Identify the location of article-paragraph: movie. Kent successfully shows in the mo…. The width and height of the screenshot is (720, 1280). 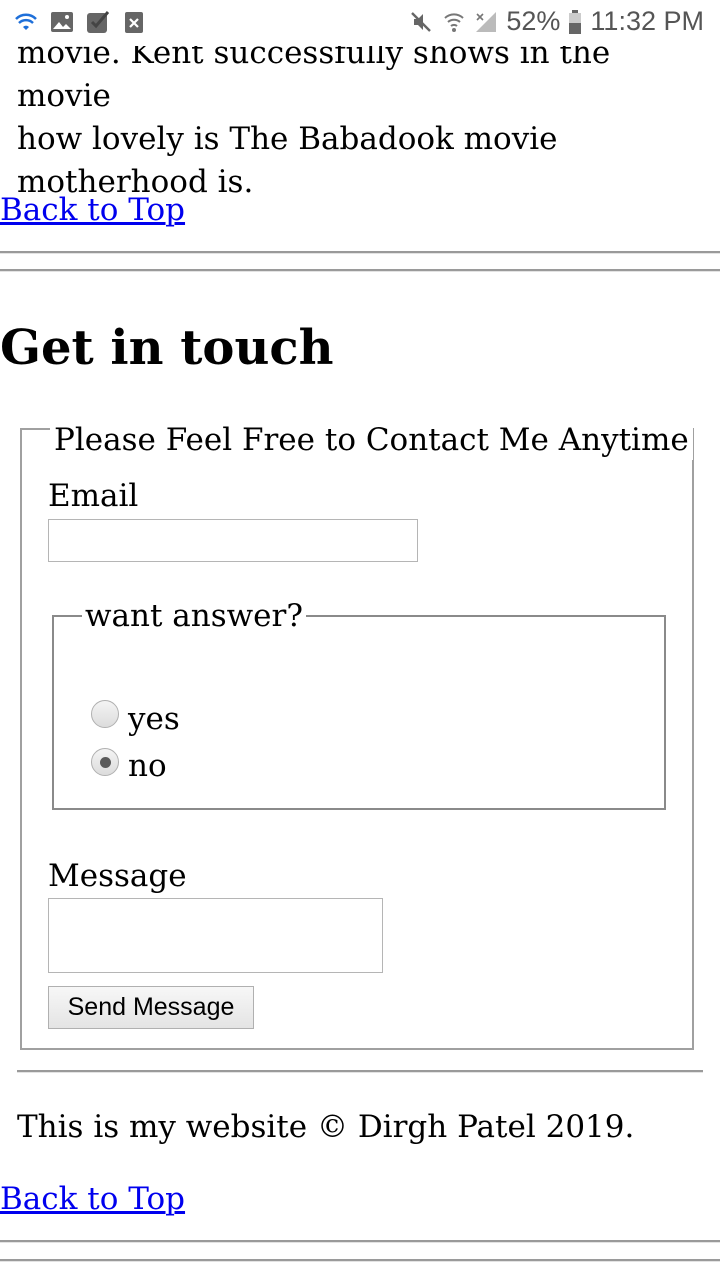
(362, 118).